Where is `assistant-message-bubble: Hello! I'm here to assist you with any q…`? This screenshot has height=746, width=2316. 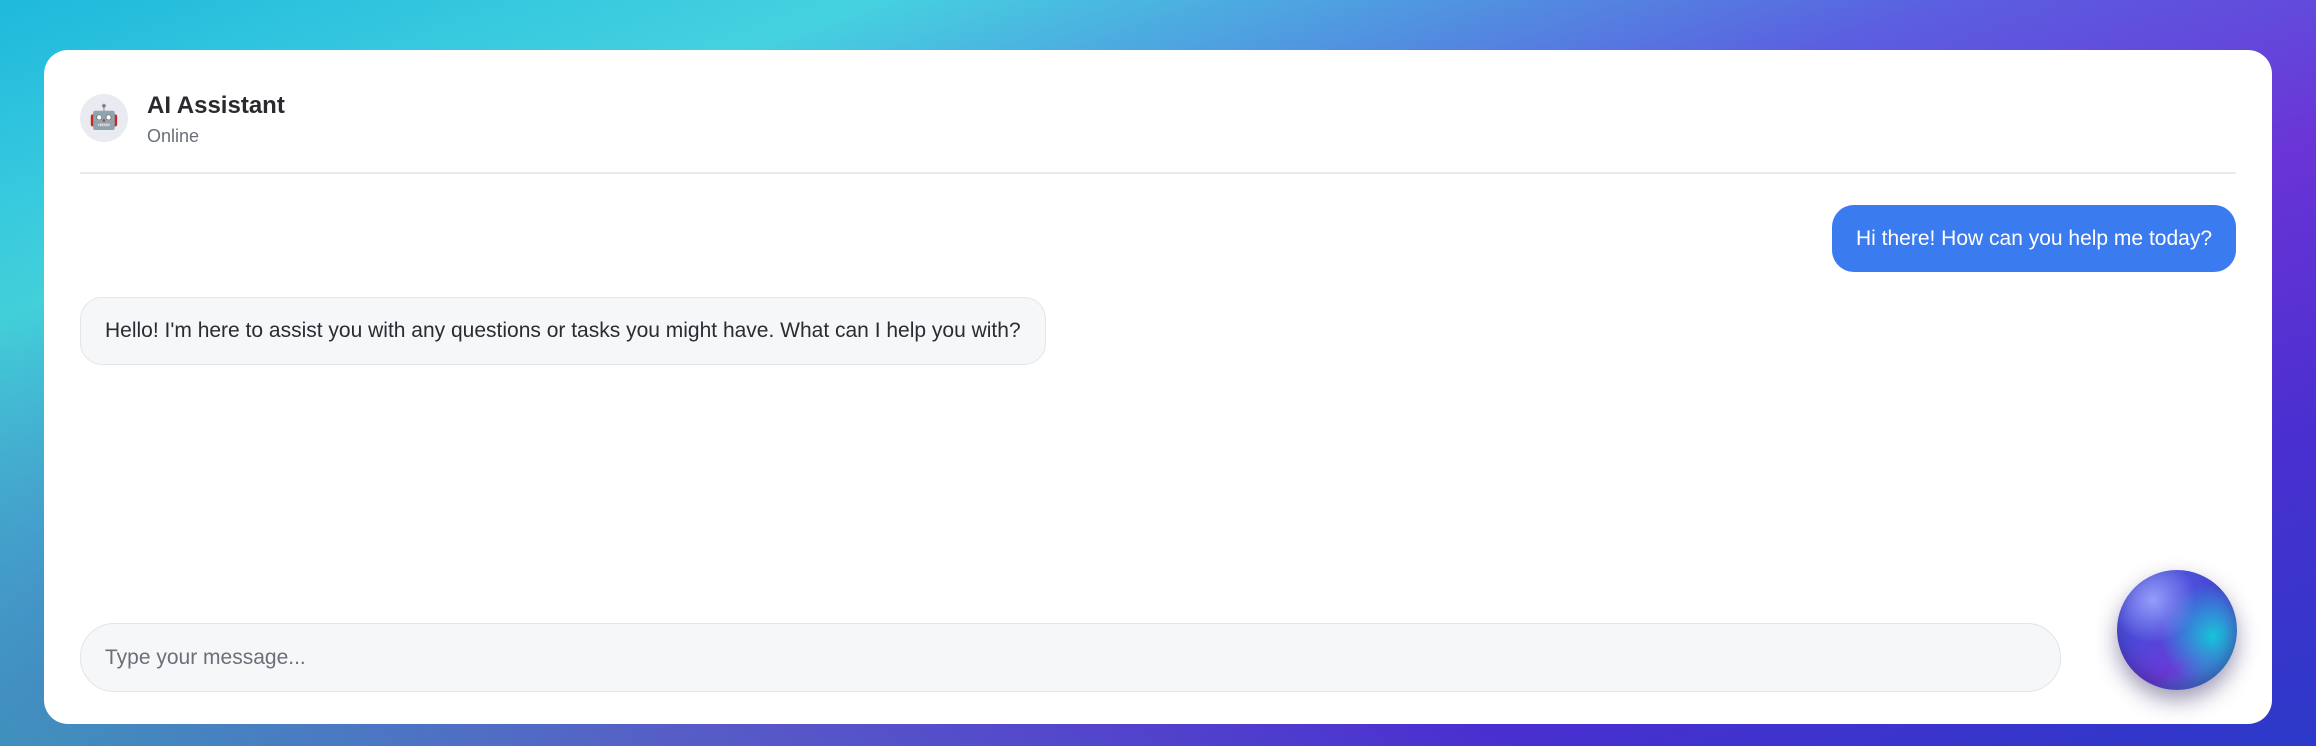 assistant-message-bubble: Hello! I'm here to assist you with any q… is located at coordinates (563, 331).